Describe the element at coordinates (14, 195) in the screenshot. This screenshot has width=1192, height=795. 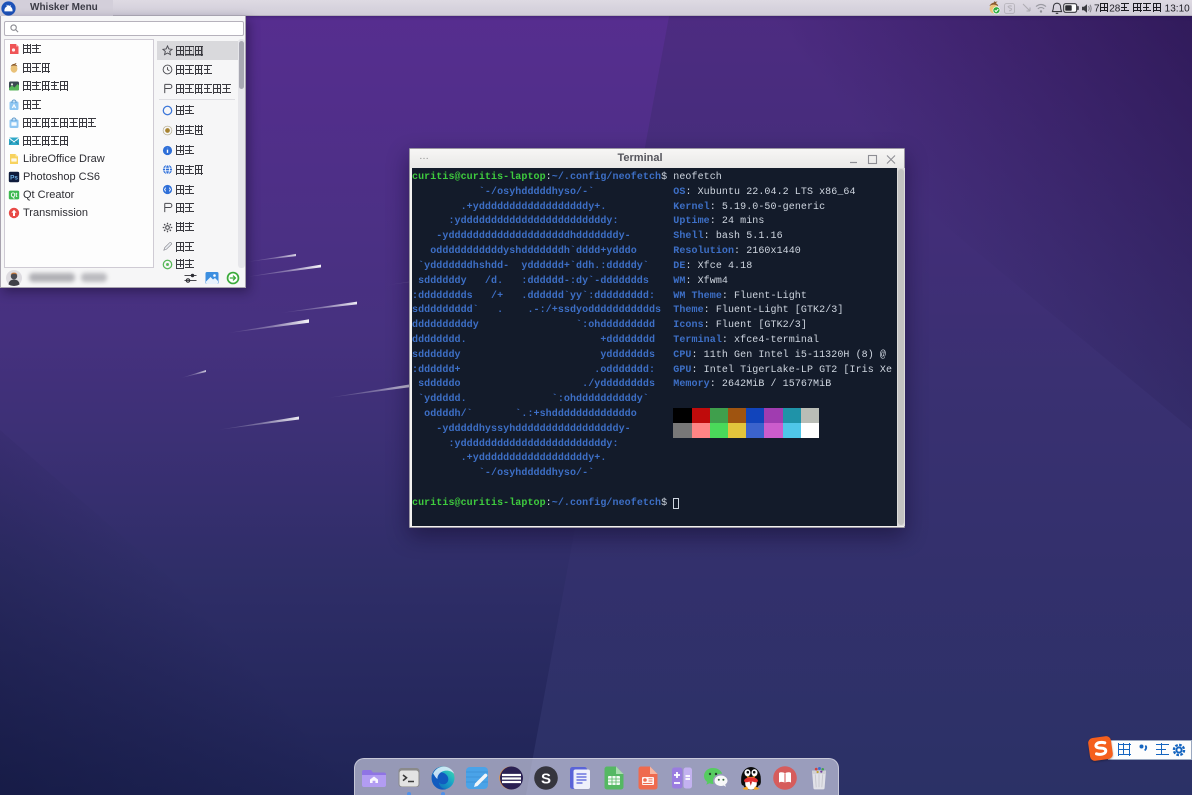
I see `svg-text: Qt` at that location.